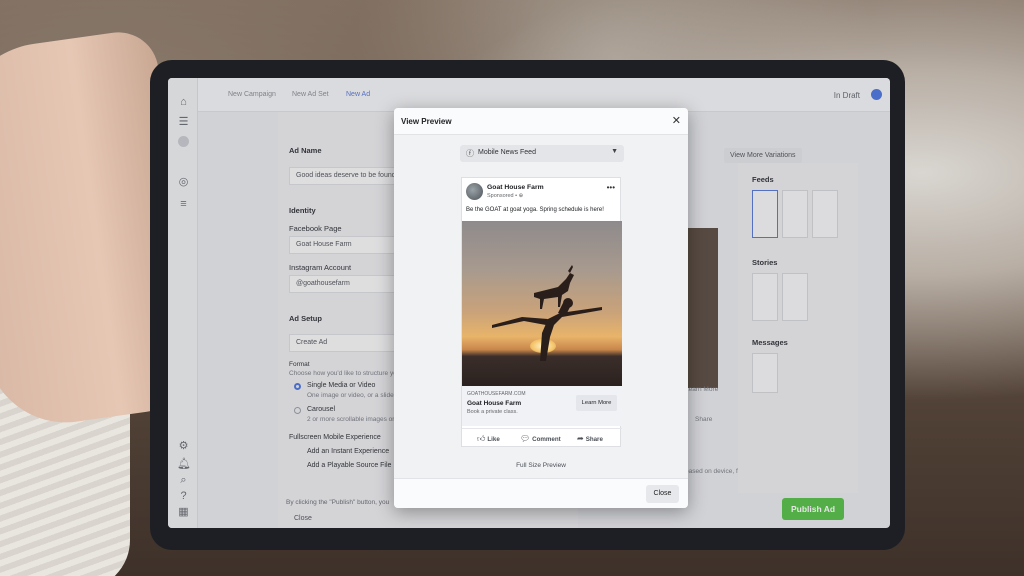  I want to click on comment-icon: 💬︎, so click(525, 438).